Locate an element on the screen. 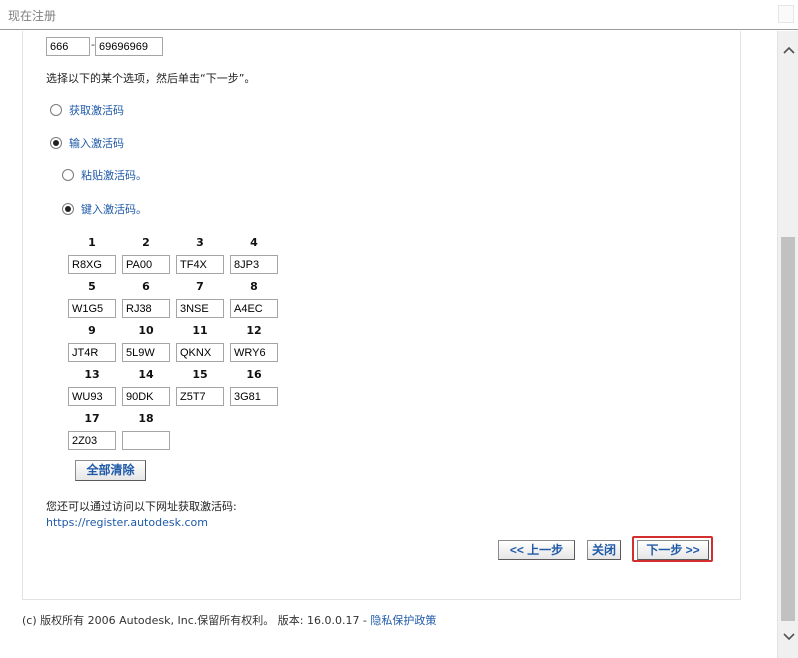 The height and width of the screenshot is (658, 798). url-note: 您还可以通过访问以下网址获取激活码: is located at coordinates (141, 506).